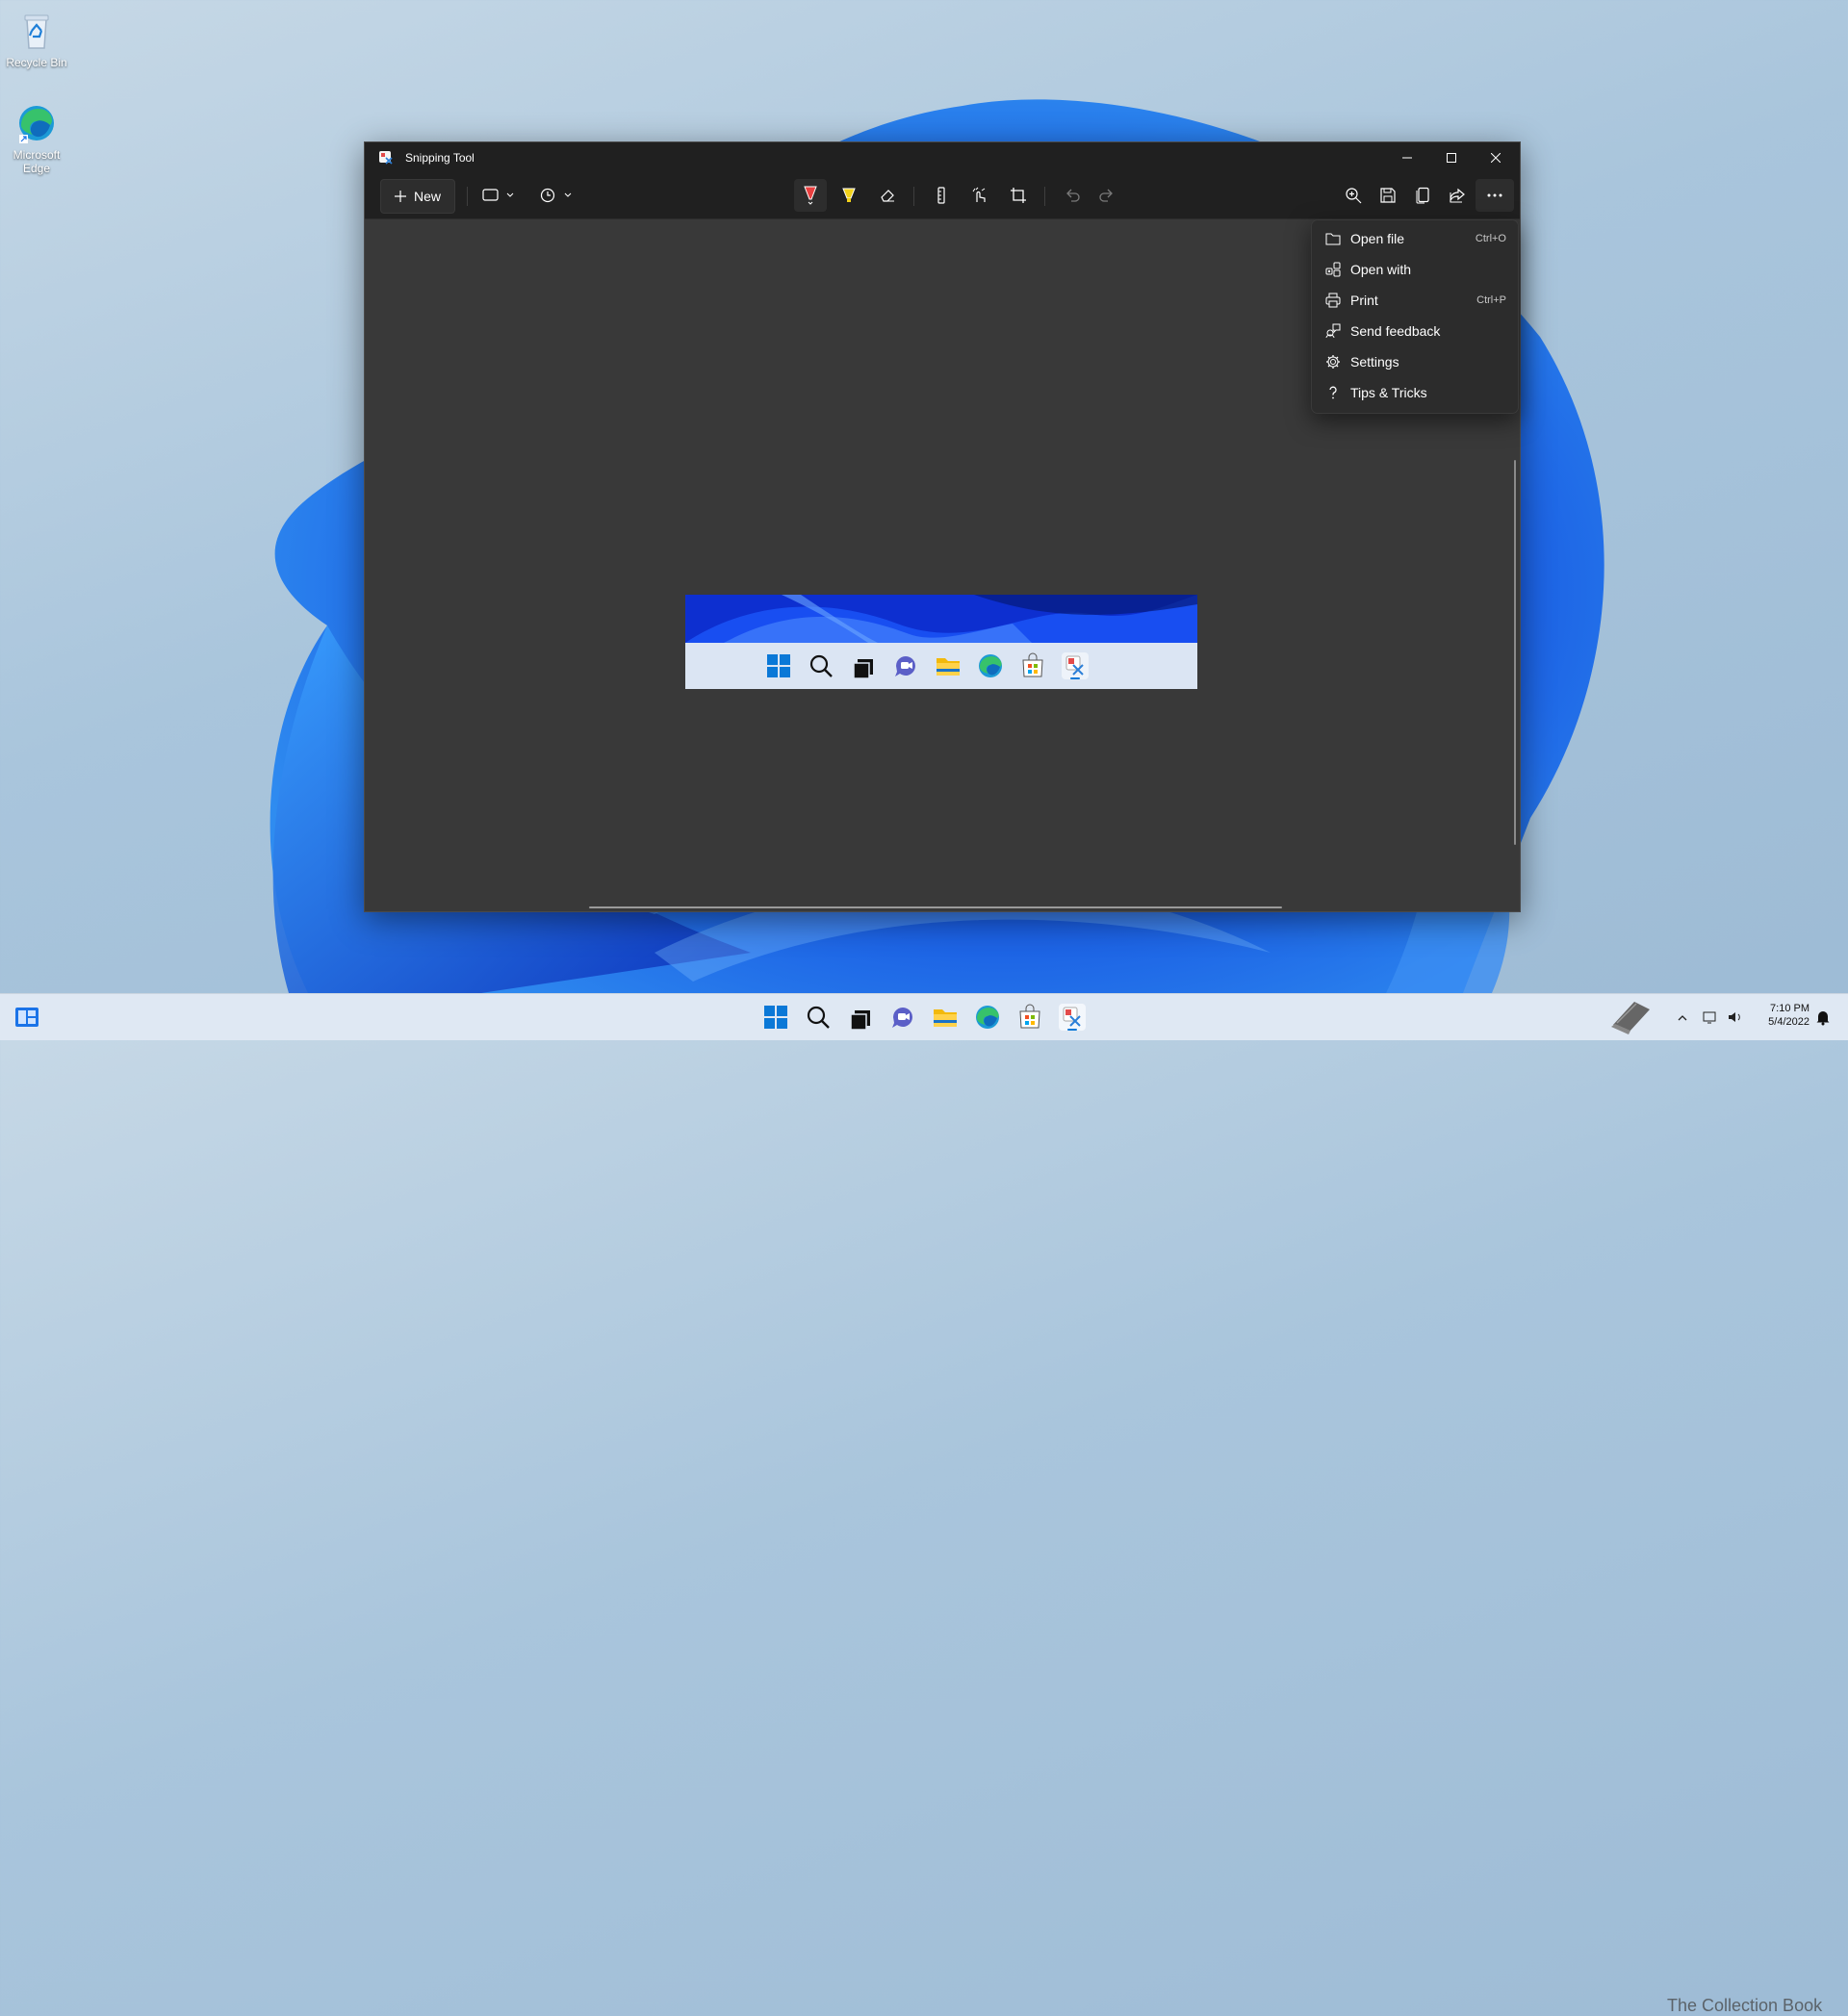 The width and height of the screenshot is (1848, 2016). What do you see at coordinates (1333, 300) in the screenshot?
I see `printer-icon` at bounding box center [1333, 300].